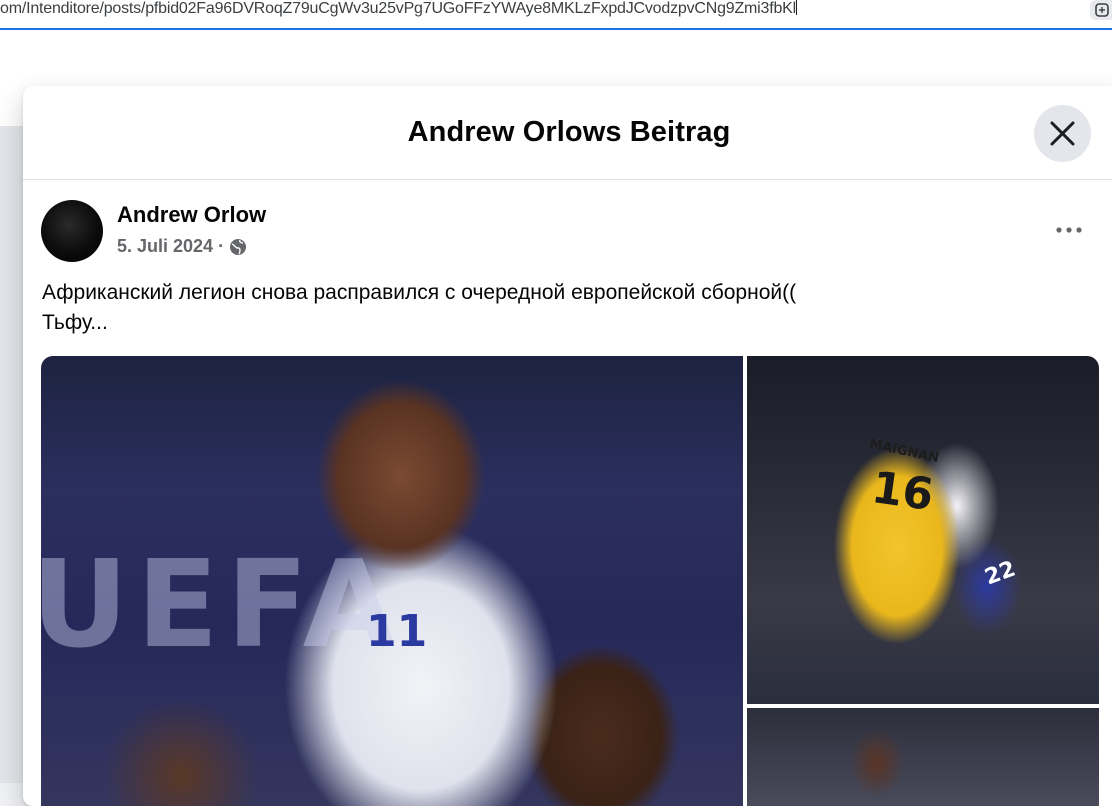 The width and height of the screenshot is (1112, 806). What do you see at coordinates (796, 7) in the screenshot?
I see `text-caret` at bounding box center [796, 7].